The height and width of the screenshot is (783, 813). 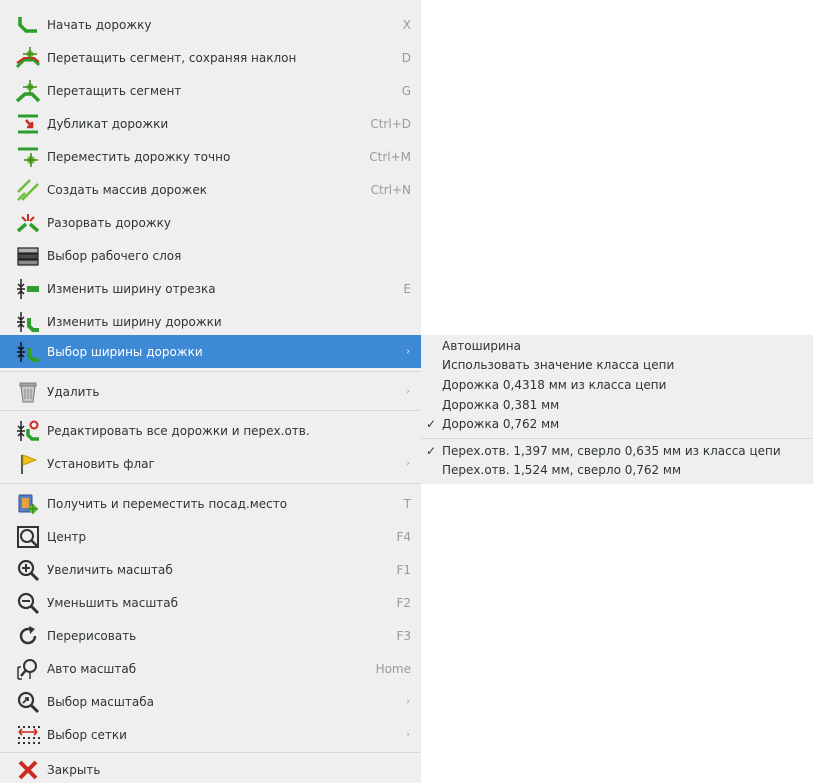 I want to click on shortcut-label: D, so click(x=406, y=57).